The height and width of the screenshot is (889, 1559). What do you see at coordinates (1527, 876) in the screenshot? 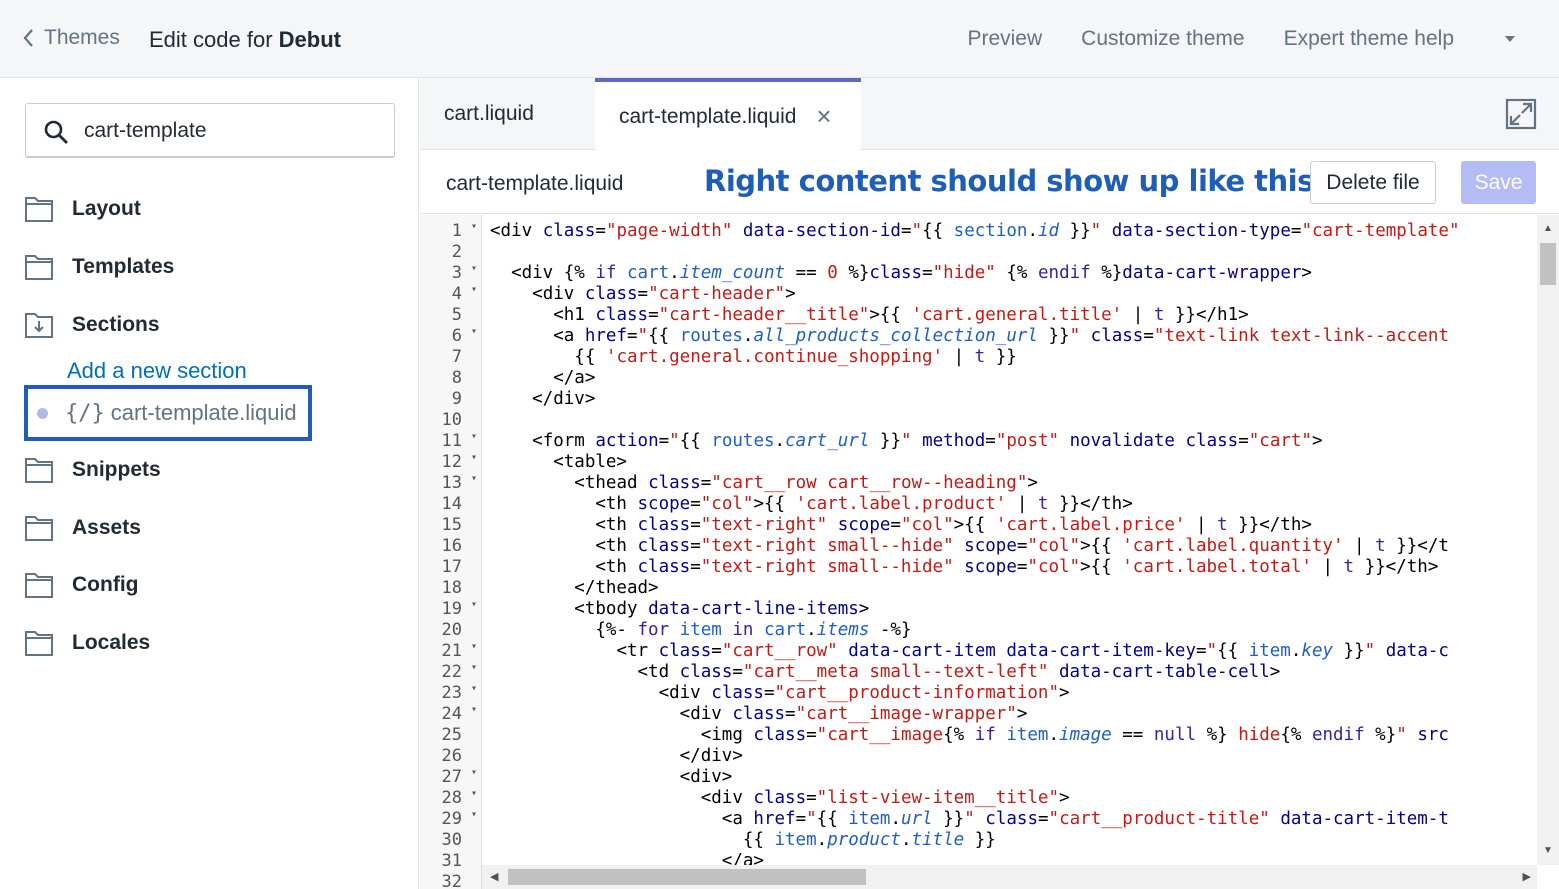
I see `scroll-right-icon: ▶` at bounding box center [1527, 876].